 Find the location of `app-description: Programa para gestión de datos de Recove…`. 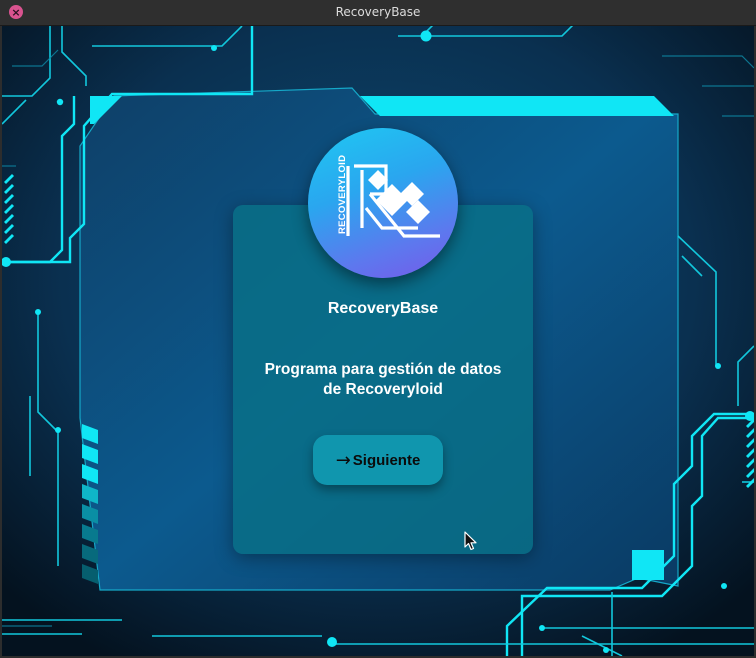

app-description: Programa para gestión de datos de Recove… is located at coordinates (383, 380).